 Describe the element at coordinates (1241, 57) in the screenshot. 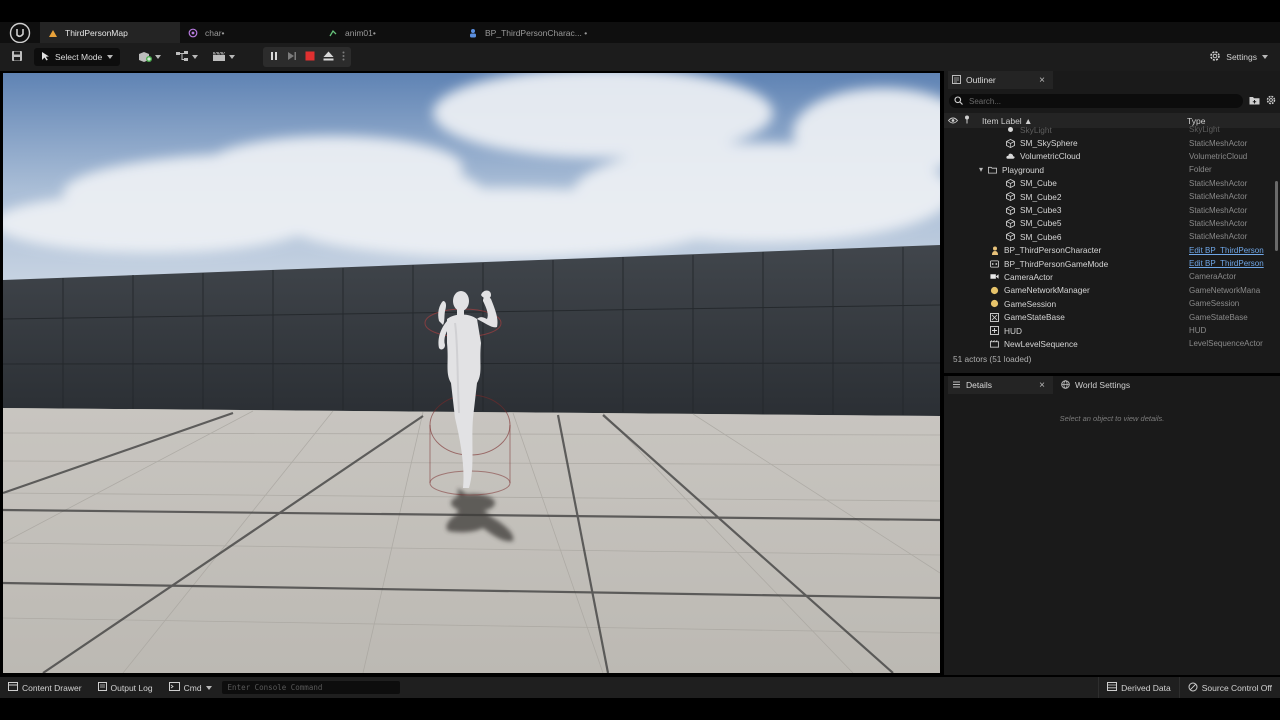

I see `settings-label: Settings` at that location.